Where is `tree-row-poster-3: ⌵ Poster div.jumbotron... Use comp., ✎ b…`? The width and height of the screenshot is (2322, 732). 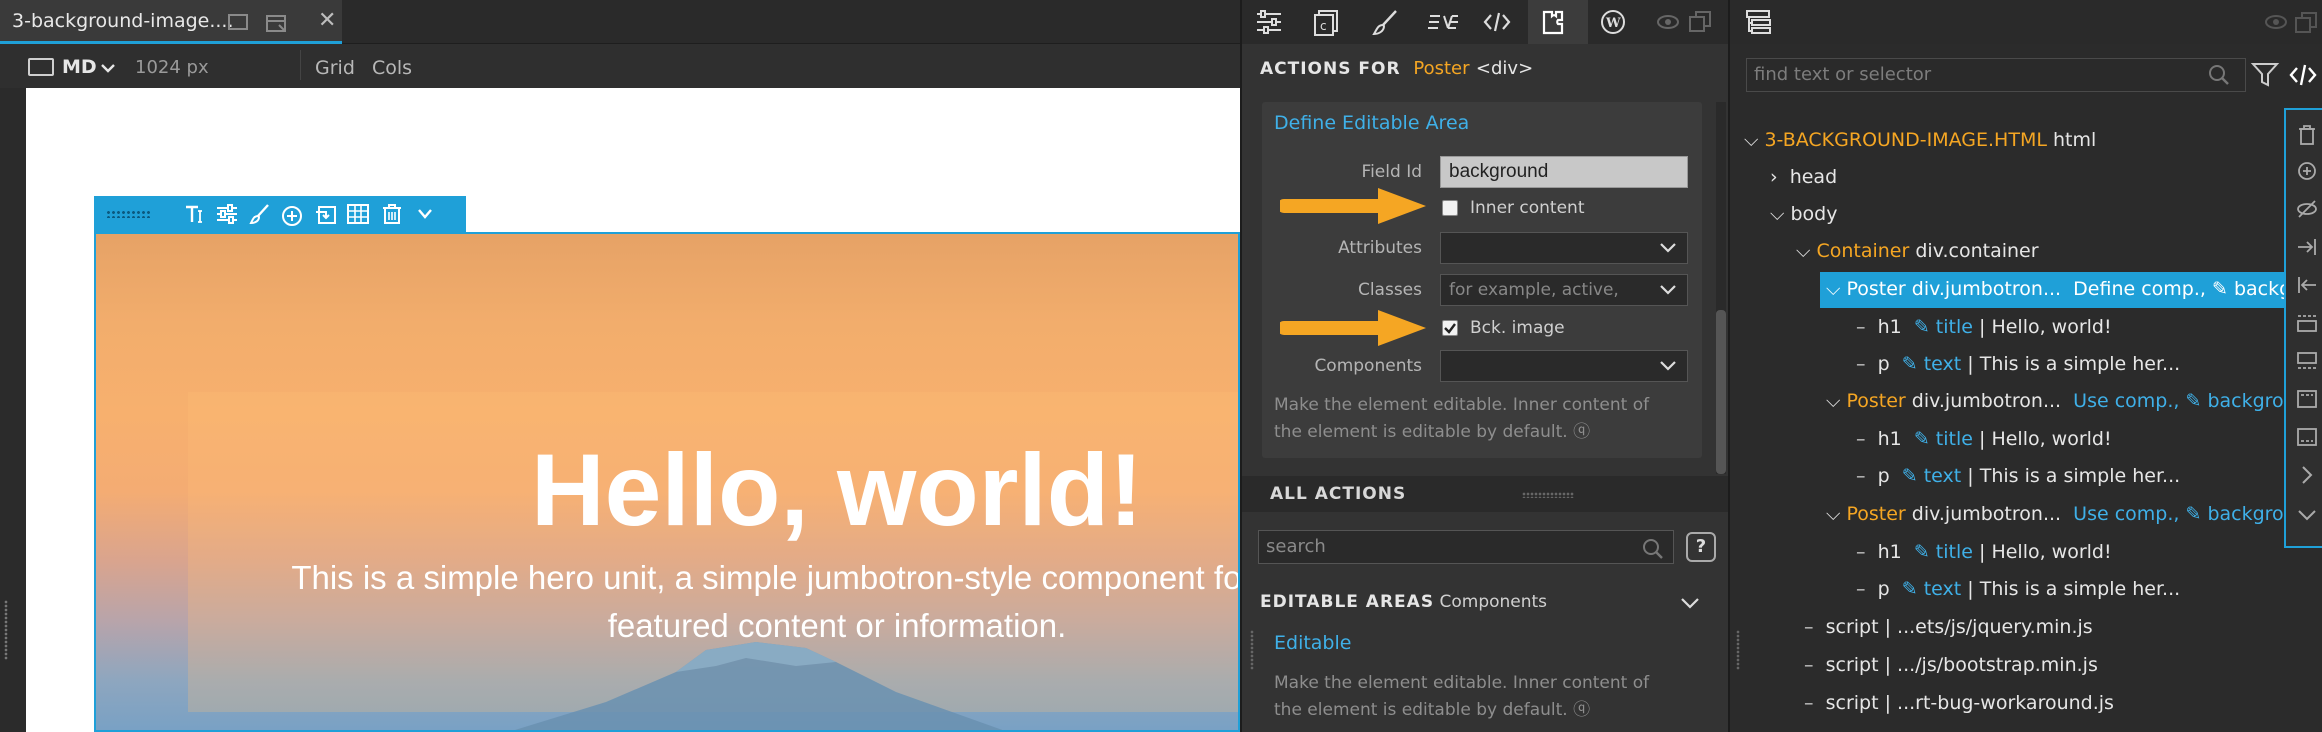 tree-row-poster-3: ⌵ Poster div.jumbotron... Use comp., ✎ b… is located at coordinates (2067, 514).